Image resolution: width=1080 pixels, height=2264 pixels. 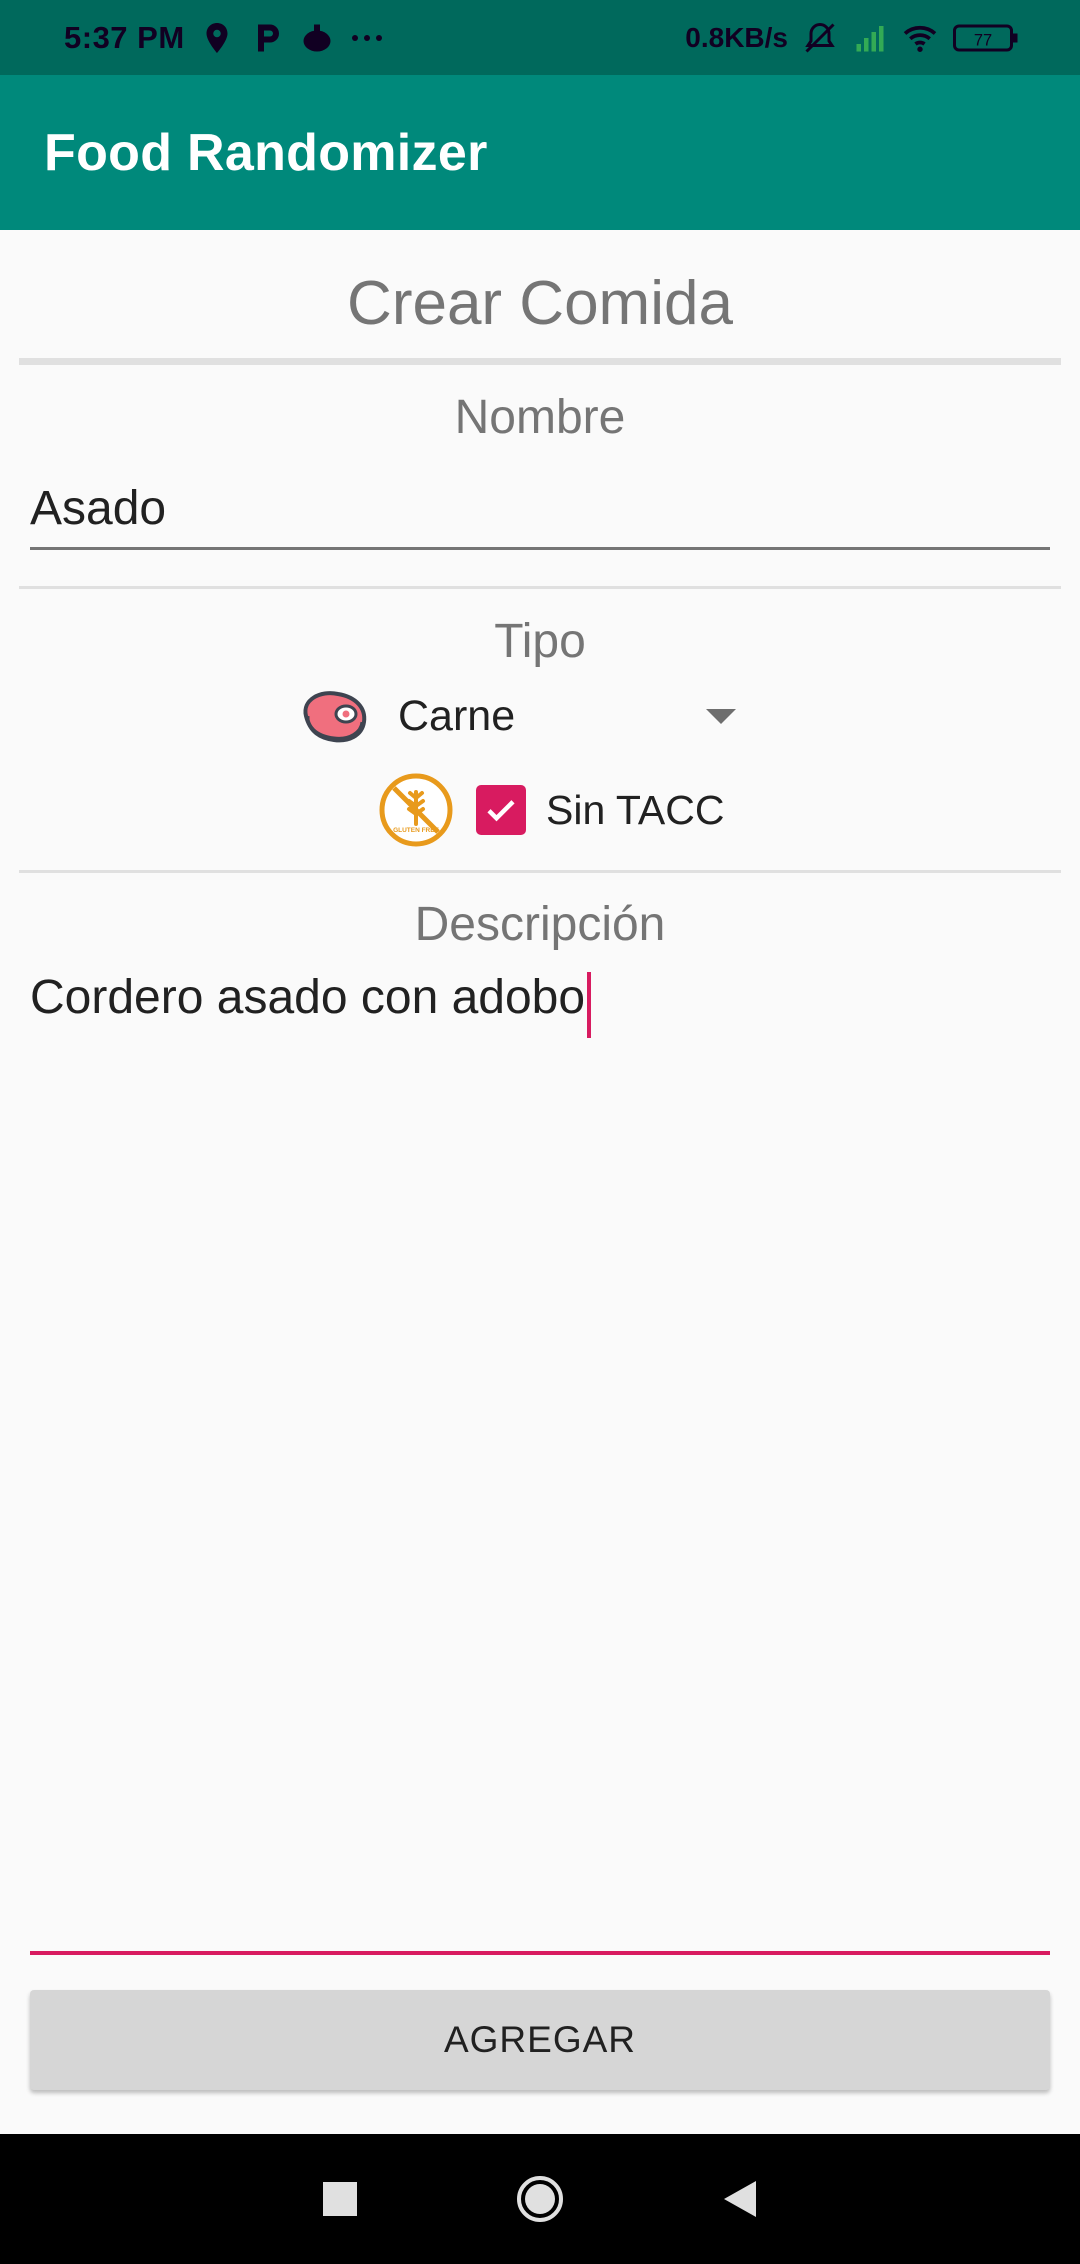 I want to click on page-title: Crear Comida, so click(x=540, y=303).